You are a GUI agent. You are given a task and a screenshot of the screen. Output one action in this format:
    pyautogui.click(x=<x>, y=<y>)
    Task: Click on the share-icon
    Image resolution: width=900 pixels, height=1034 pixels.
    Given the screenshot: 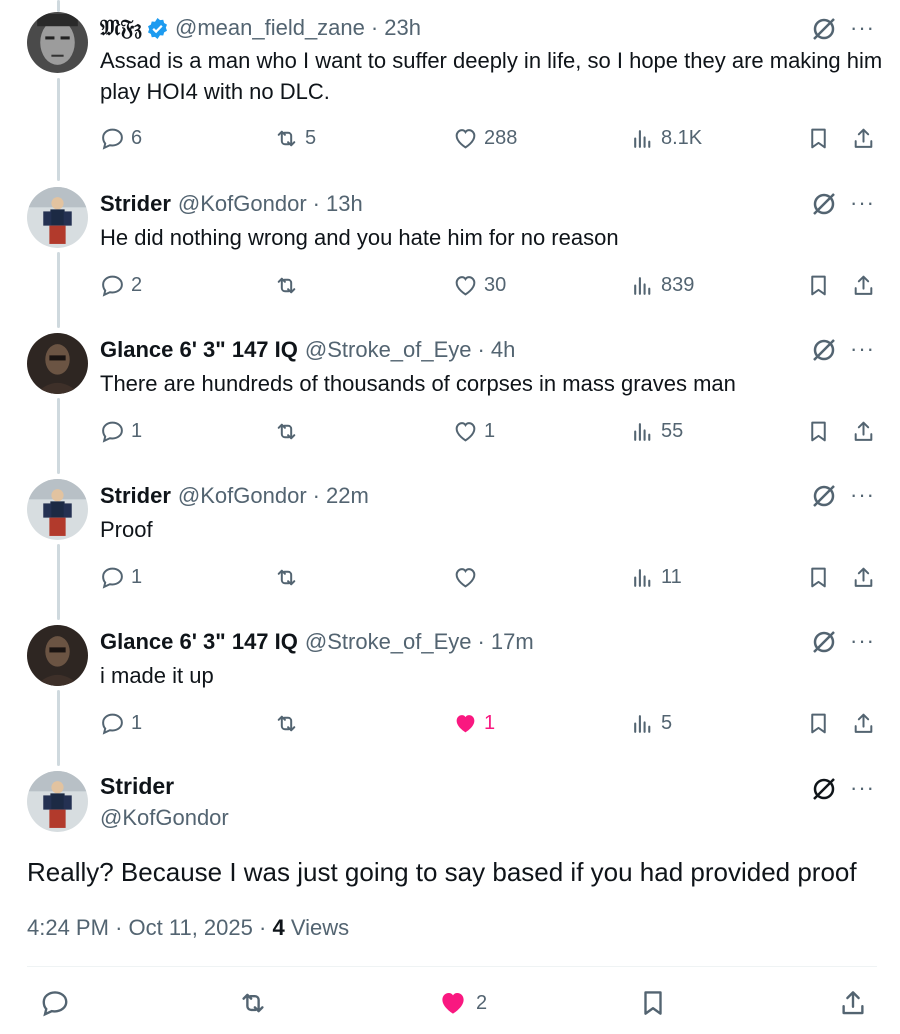 What is the action you would take?
    pyautogui.click(x=863, y=138)
    